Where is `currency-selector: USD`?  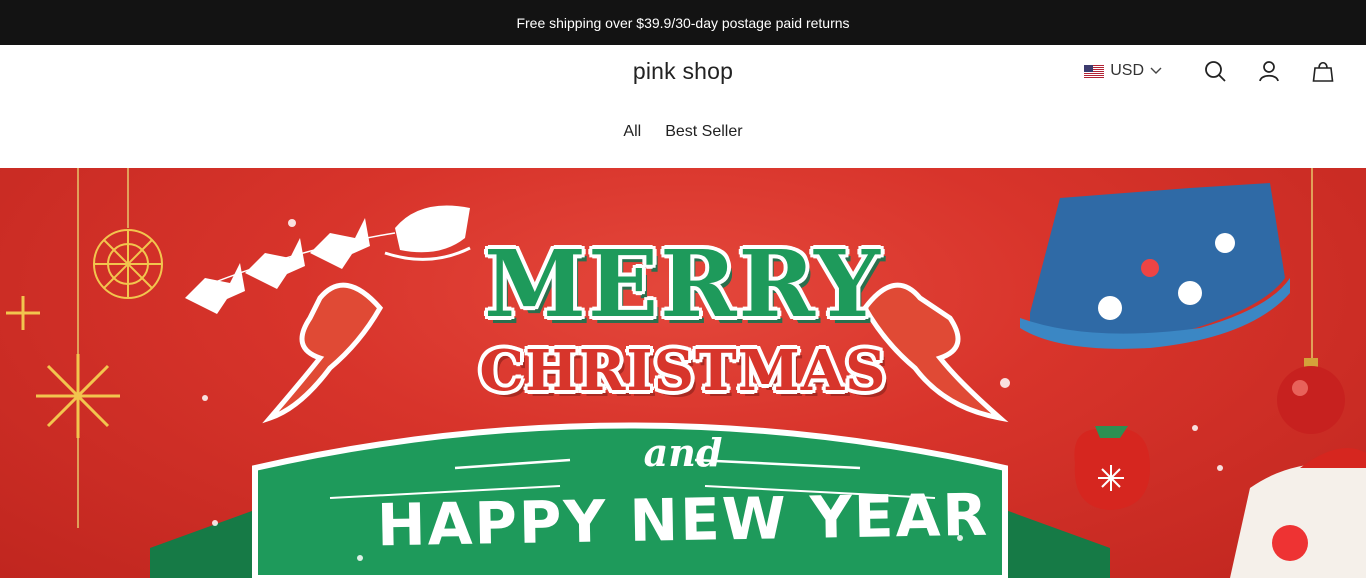 currency-selector: USD is located at coordinates (1123, 71).